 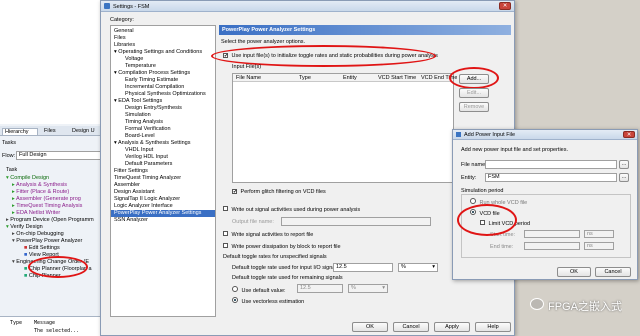 I want to click on category-item: Files, so click(x=163, y=38).